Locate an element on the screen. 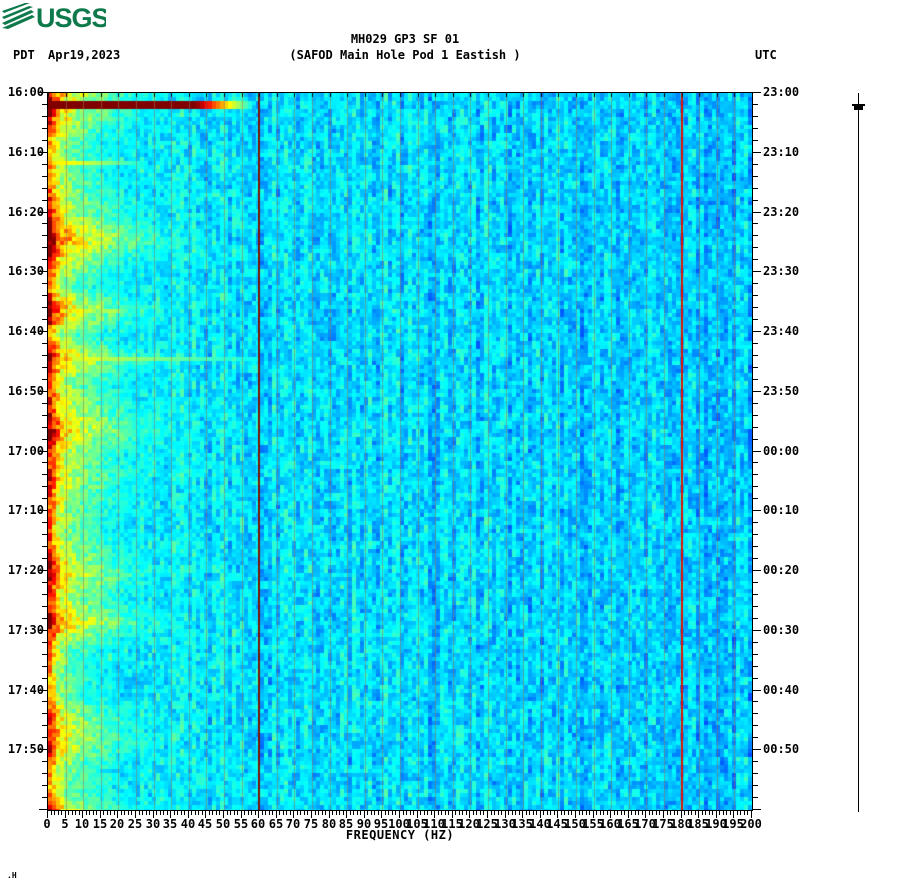 Image resolution: width=902 pixels, height=892 pixels. scale-bar-marker-block is located at coordinates (858, 108).